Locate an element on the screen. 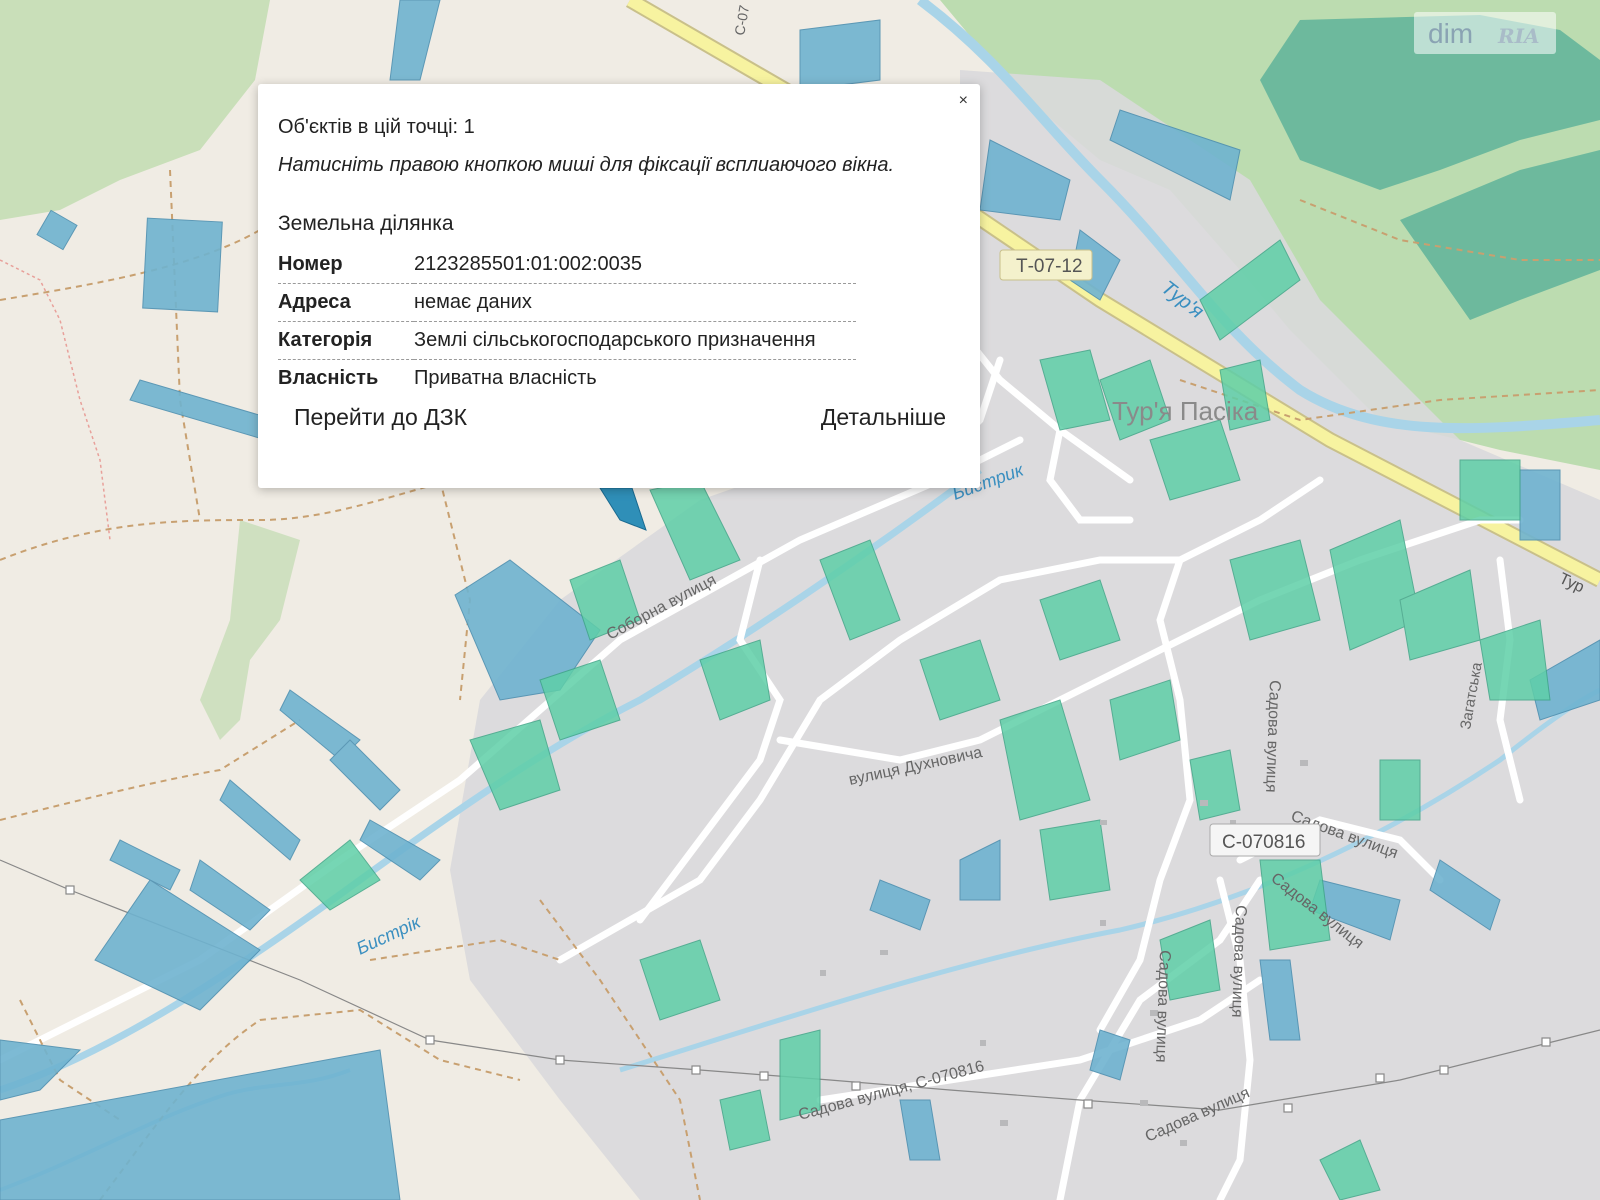 This screenshot has height=1200, width=1600. attr-value-ownership: Приватна власність is located at coordinates (505, 378).